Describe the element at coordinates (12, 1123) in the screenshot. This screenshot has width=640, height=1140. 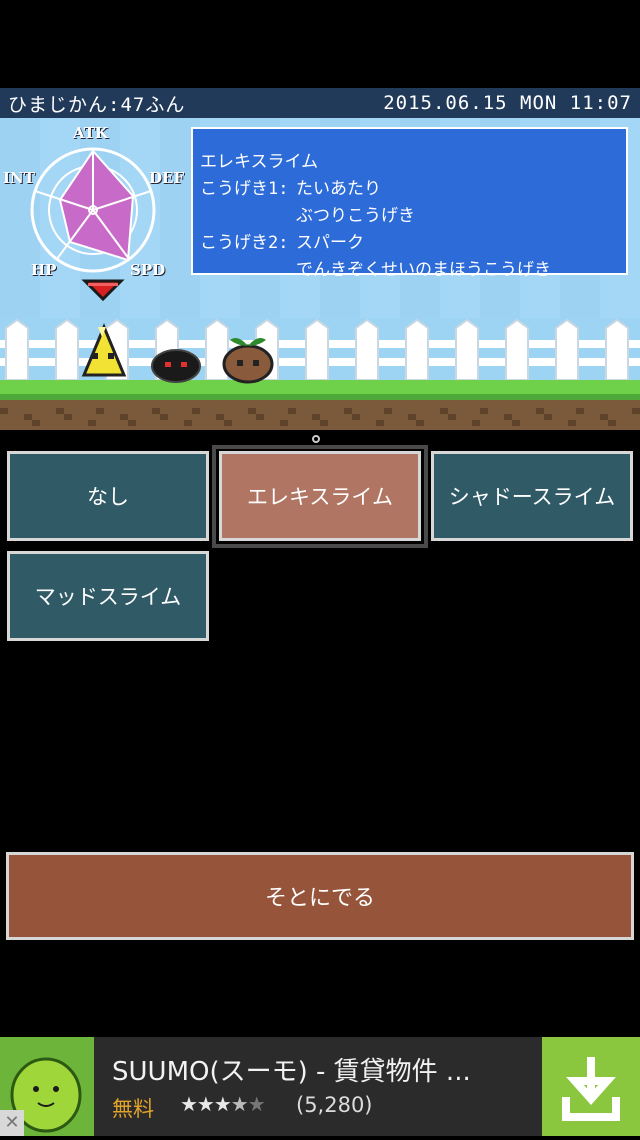
I see `ad-close-icon: ✕` at that location.